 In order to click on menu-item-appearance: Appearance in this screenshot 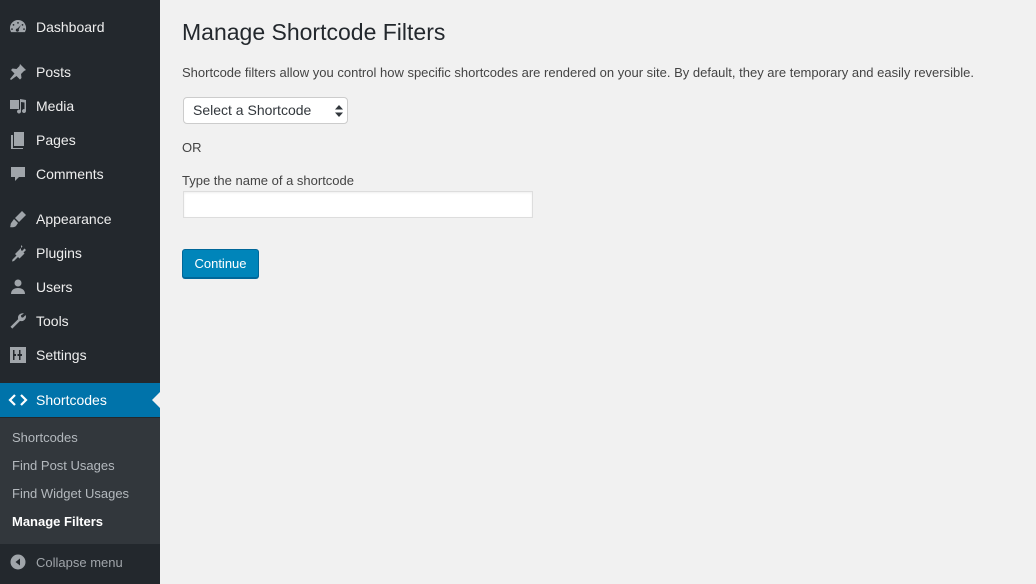, I will do `click(80, 219)`.